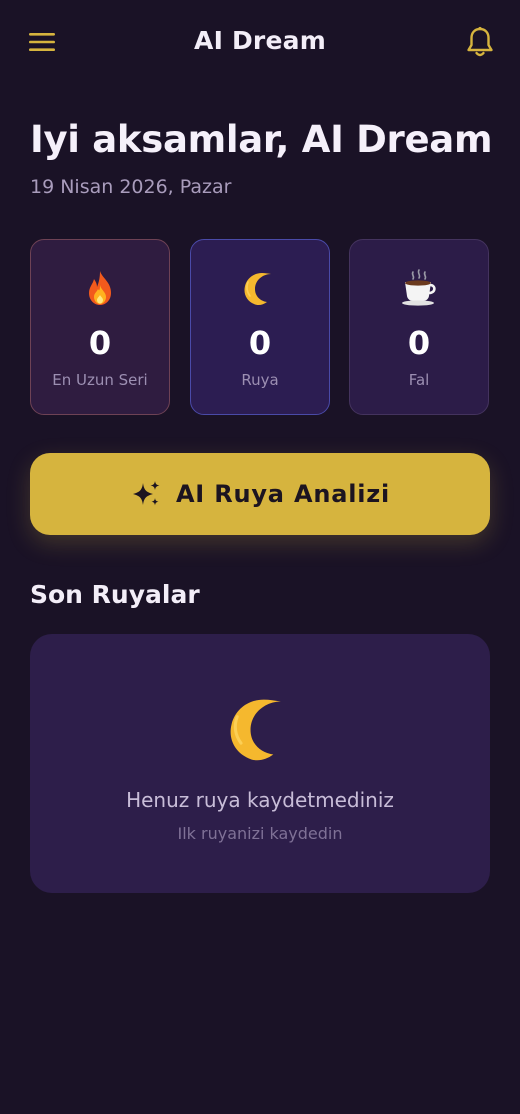 The image size is (520, 1114). Describe the element at coordinates (260, 800) in the screenshot. I see `empty-state-title: Henuz ruya kaydetmediniz` at that location.